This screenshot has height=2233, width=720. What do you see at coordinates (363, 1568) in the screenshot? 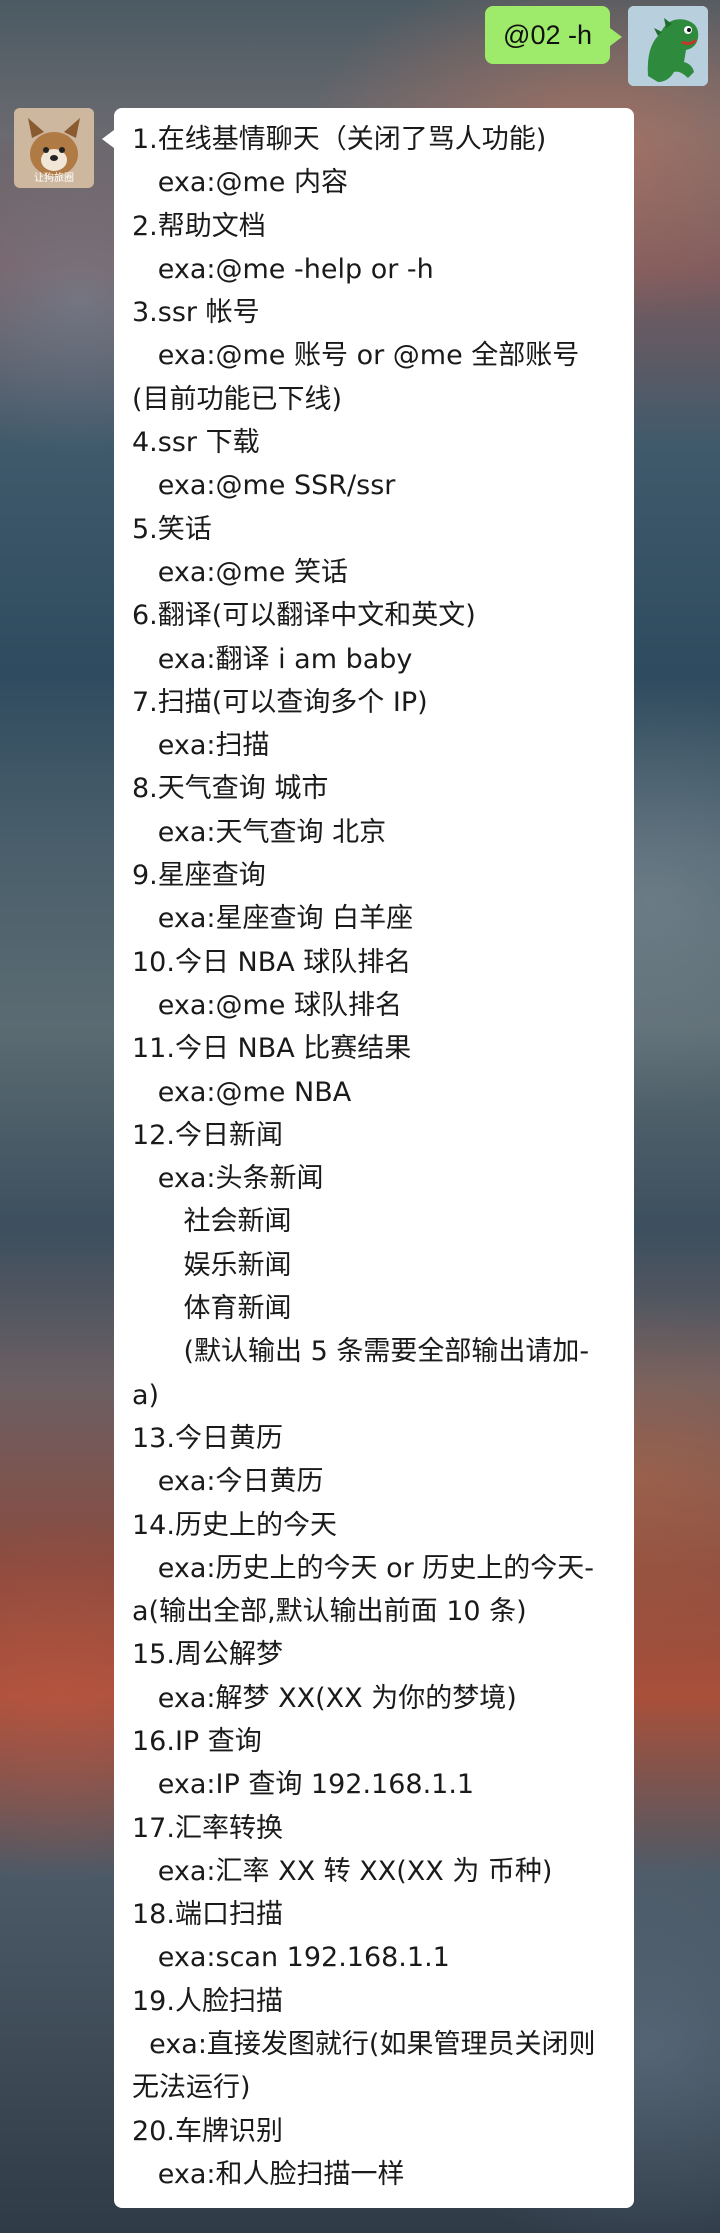
I see `message-line: exa:历史上的今天 or 历史上的今天-` at bounding box center [363, 1568].